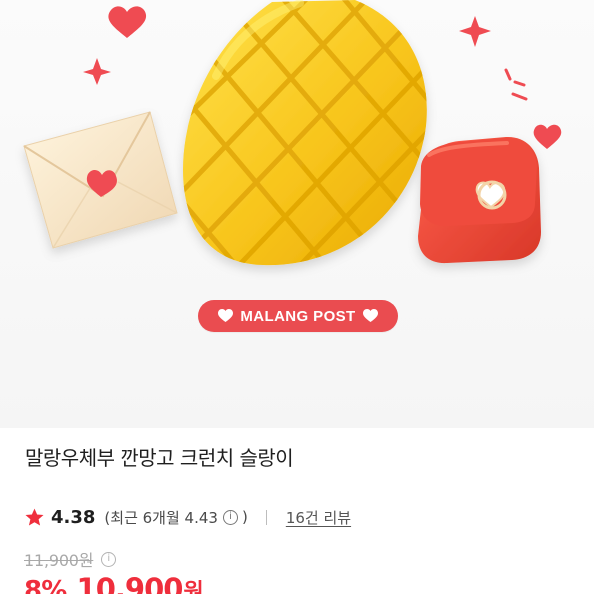 The height and width of the screenshot is (594, 594). Describe the element at coordinates (244, 517) in the screenshot. I see `recent-rating-close: )` at that location.